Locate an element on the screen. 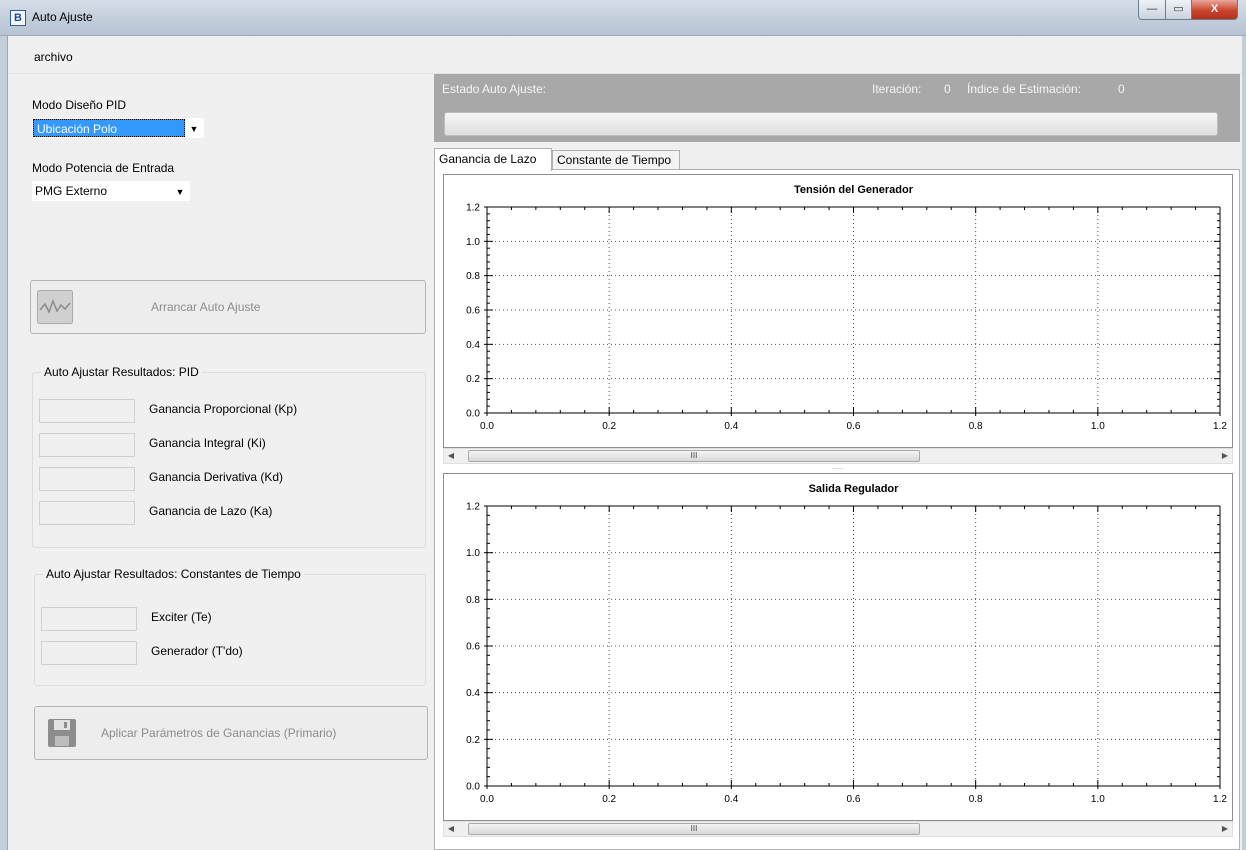 The width and height of the screenshot is (1246, 850). te-field is located at coordinates (89, 619).